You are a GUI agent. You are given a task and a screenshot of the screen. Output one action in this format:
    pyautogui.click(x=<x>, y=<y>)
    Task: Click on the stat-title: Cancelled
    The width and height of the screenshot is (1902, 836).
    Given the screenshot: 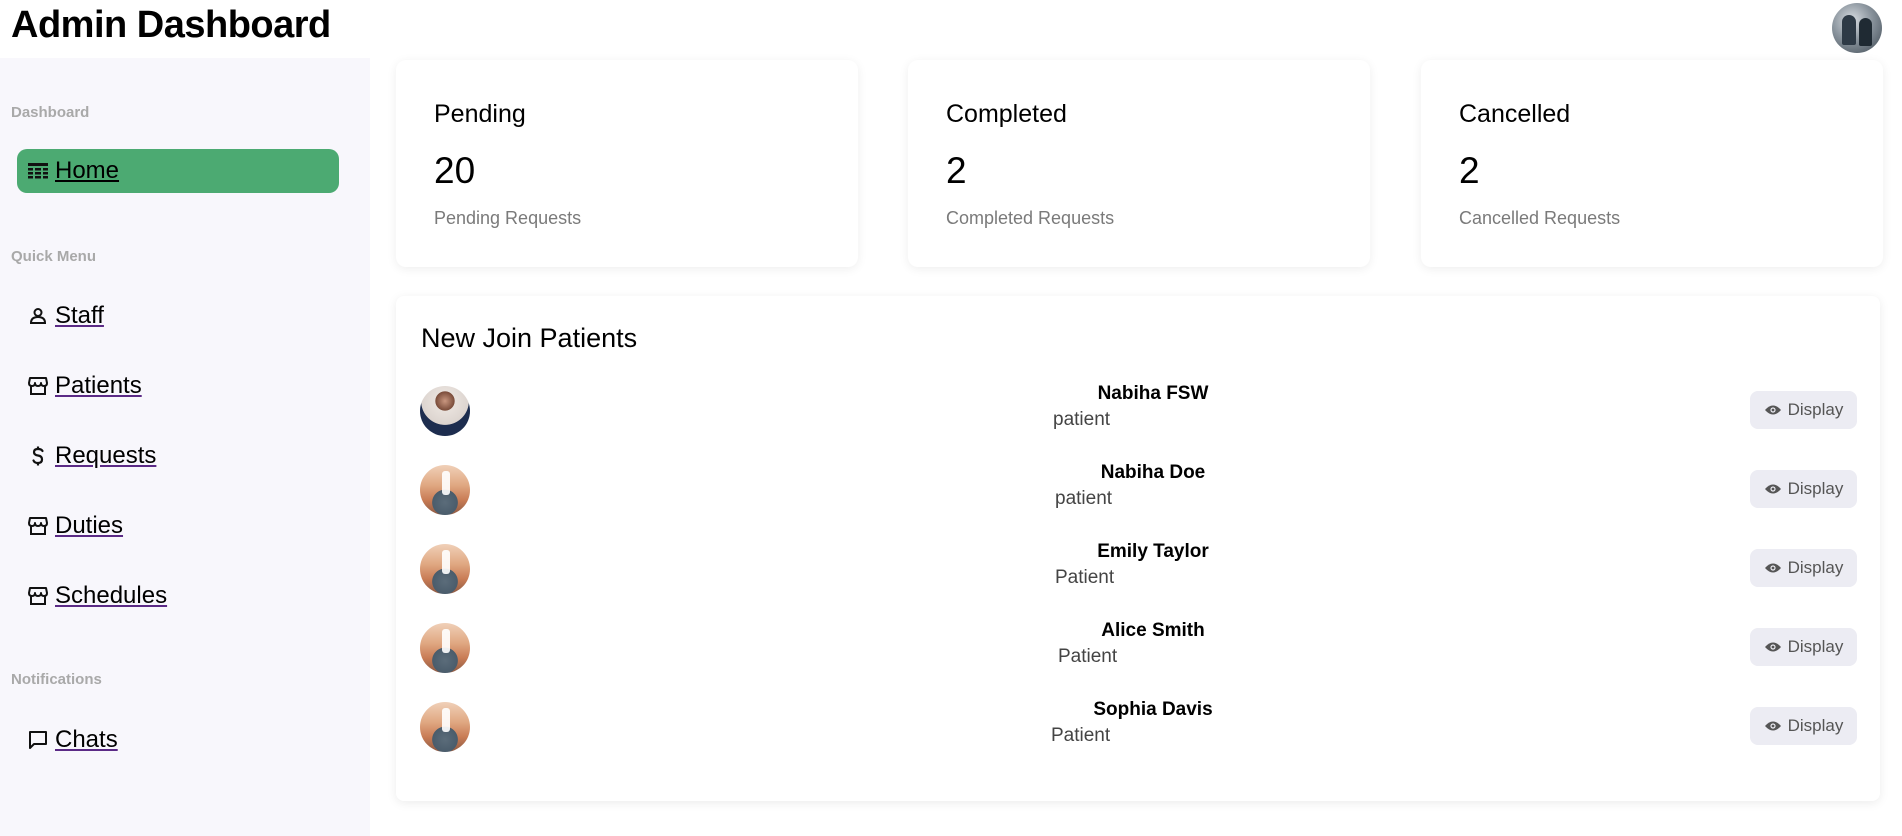 What is the action you would take?
    pyautogui.click(x=1515, y=114)
    